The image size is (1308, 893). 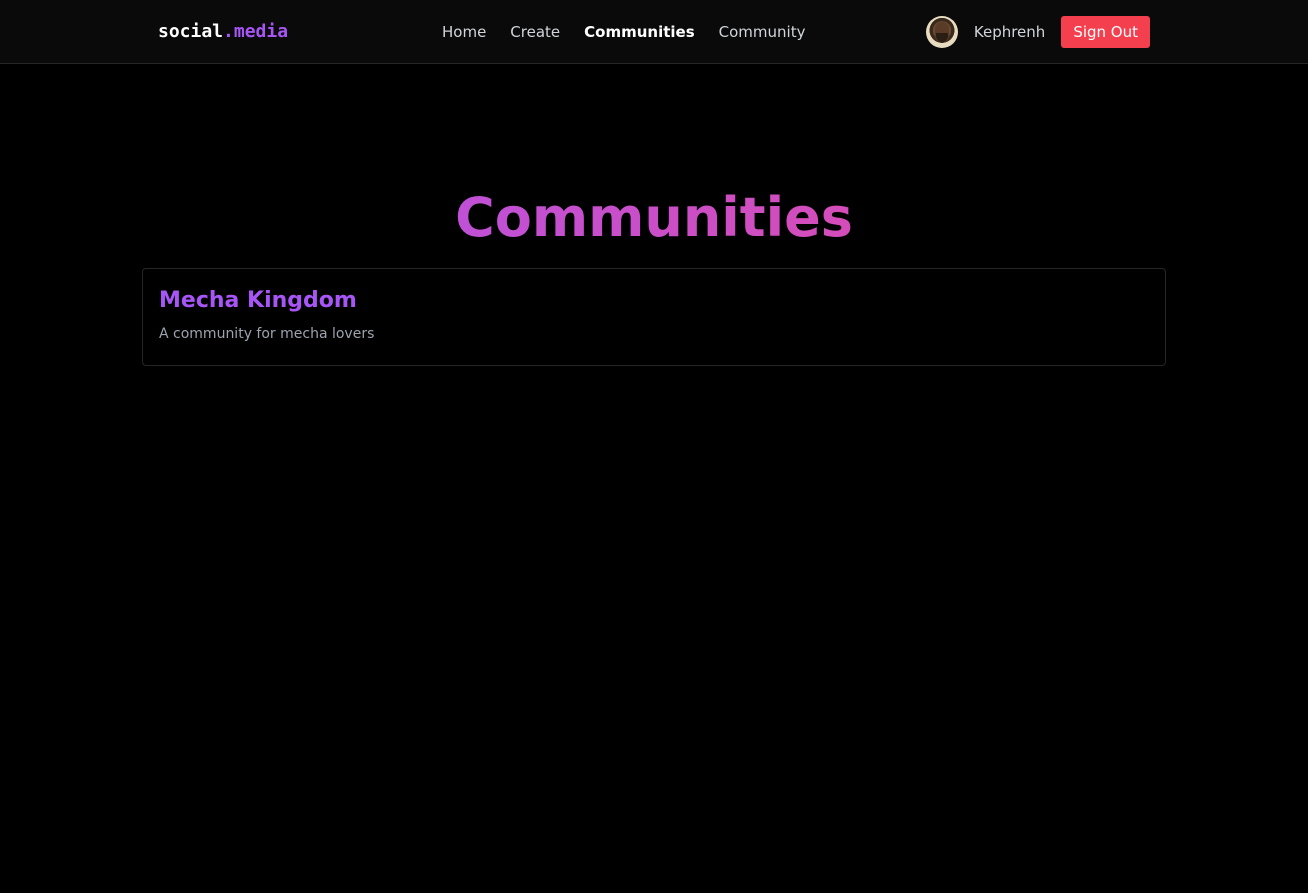 What do you see at coordinates (191, 31) in the screenshot?
I see `brand-name: social` at bounding box center [191, 31].